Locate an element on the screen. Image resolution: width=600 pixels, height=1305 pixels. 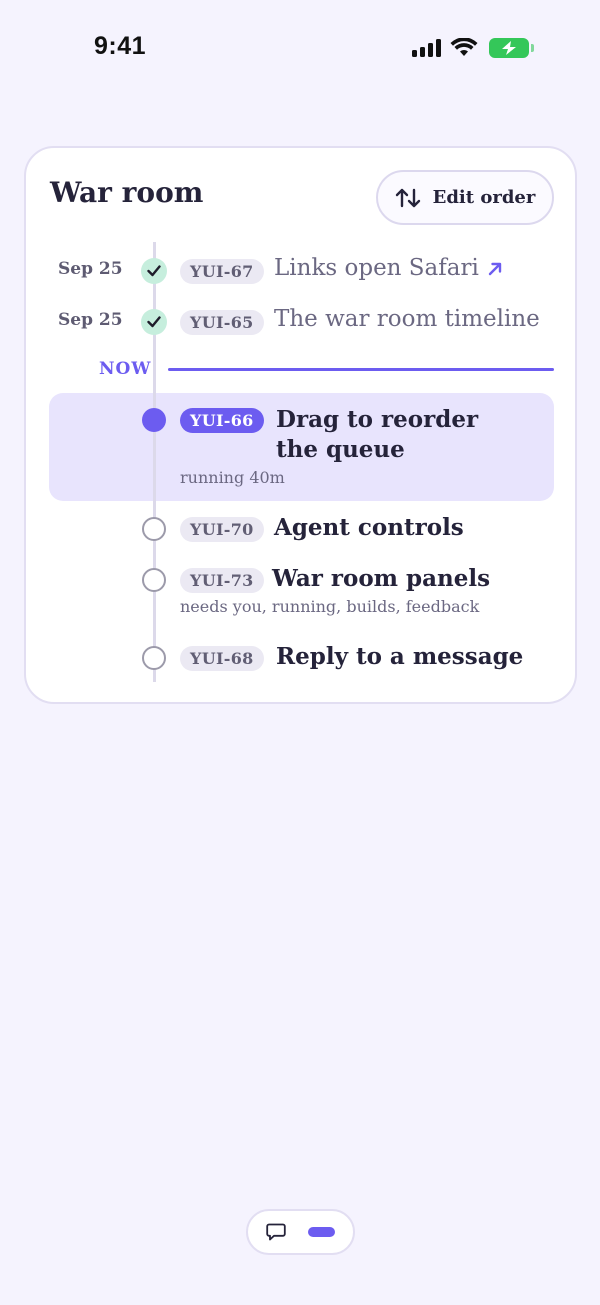
ticket-chip: YUI-65 is located at coordinates (222, 322).